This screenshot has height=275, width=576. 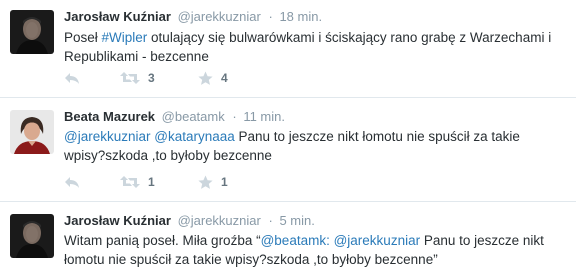 I want to click on timestamp: 5 min., so click(x=296, y=220).